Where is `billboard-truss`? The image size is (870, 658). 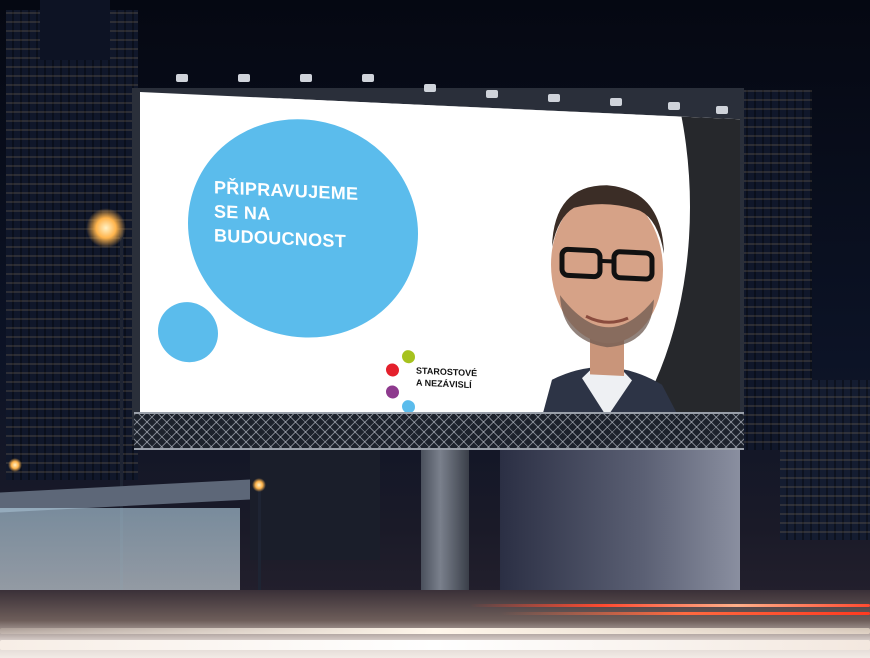
billboard-truss is located at coordinates (439, 431).